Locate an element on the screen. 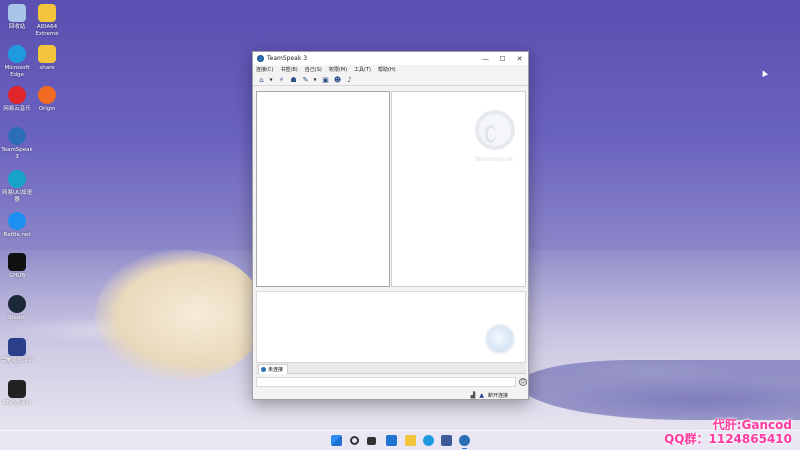 The image size is (800, 450). netease-music-icon is located at coordinates (17, 95).